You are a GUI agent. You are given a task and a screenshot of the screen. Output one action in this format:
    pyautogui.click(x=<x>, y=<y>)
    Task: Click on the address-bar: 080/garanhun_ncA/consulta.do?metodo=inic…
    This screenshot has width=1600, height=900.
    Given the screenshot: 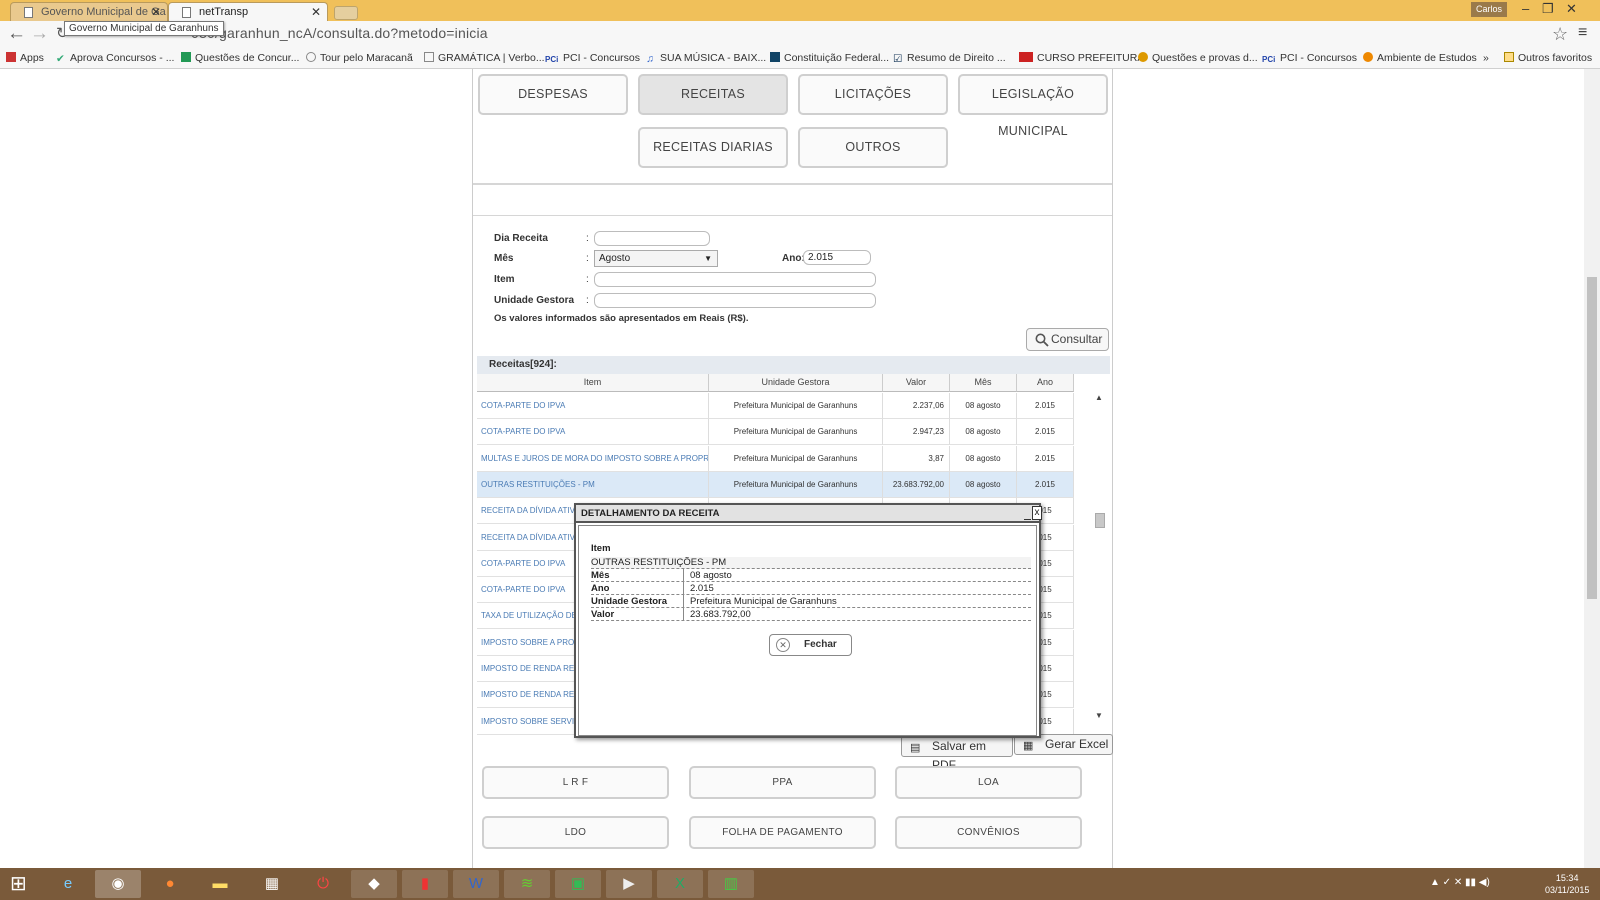 What is the action you would take?
    pyautogui.click(x=339, y=33)
    